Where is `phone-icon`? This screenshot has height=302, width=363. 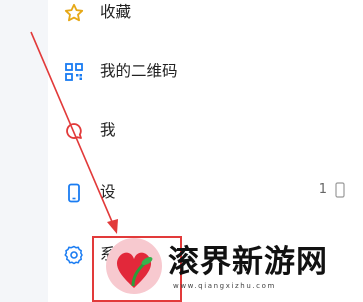 phone-icon is located at coordinates (74, 193).